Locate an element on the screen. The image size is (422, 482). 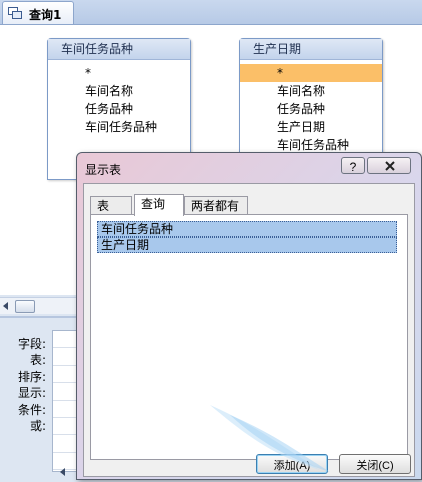
query-tab: 查询1 is located at coordinates (38, 12).